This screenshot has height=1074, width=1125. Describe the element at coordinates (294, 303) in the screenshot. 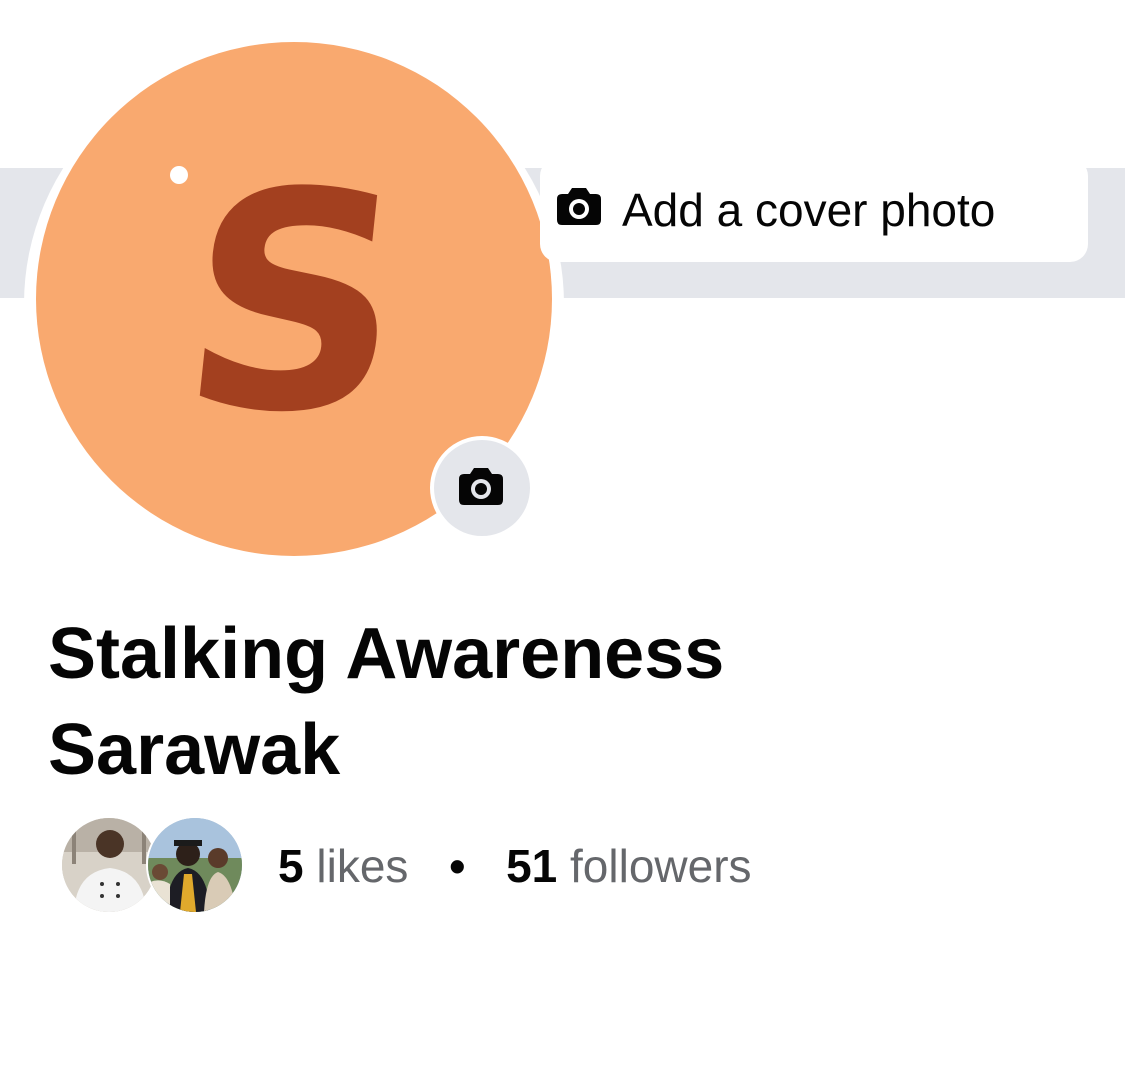

I see `avatar-letter: S` at that location.